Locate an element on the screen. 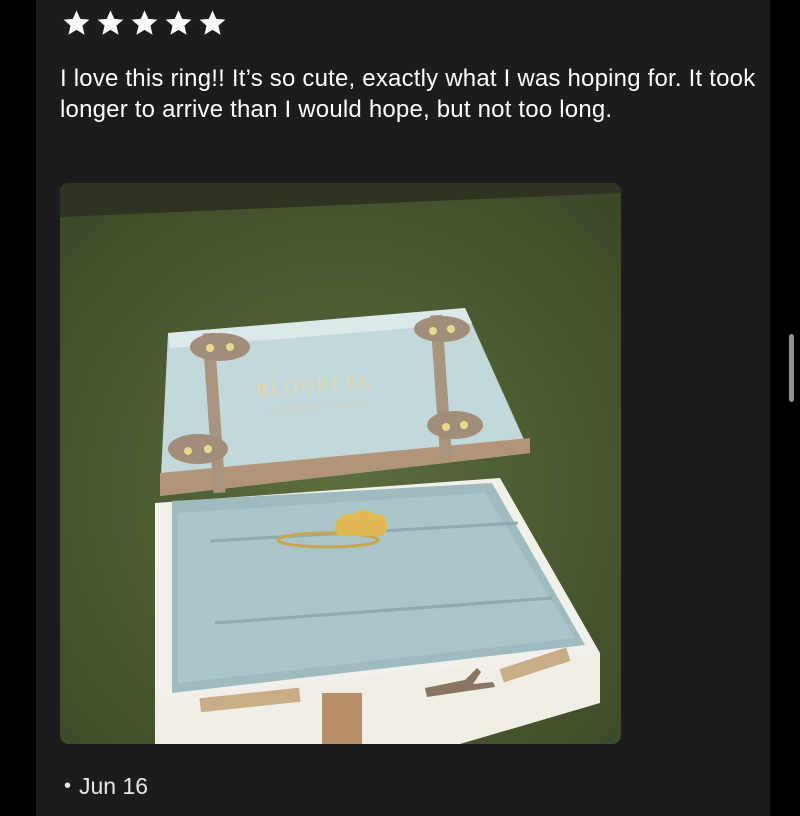 The height and width of the screenshot is (816, 800). review-meta: • Jun 16 is located at coordinates (106, 786).